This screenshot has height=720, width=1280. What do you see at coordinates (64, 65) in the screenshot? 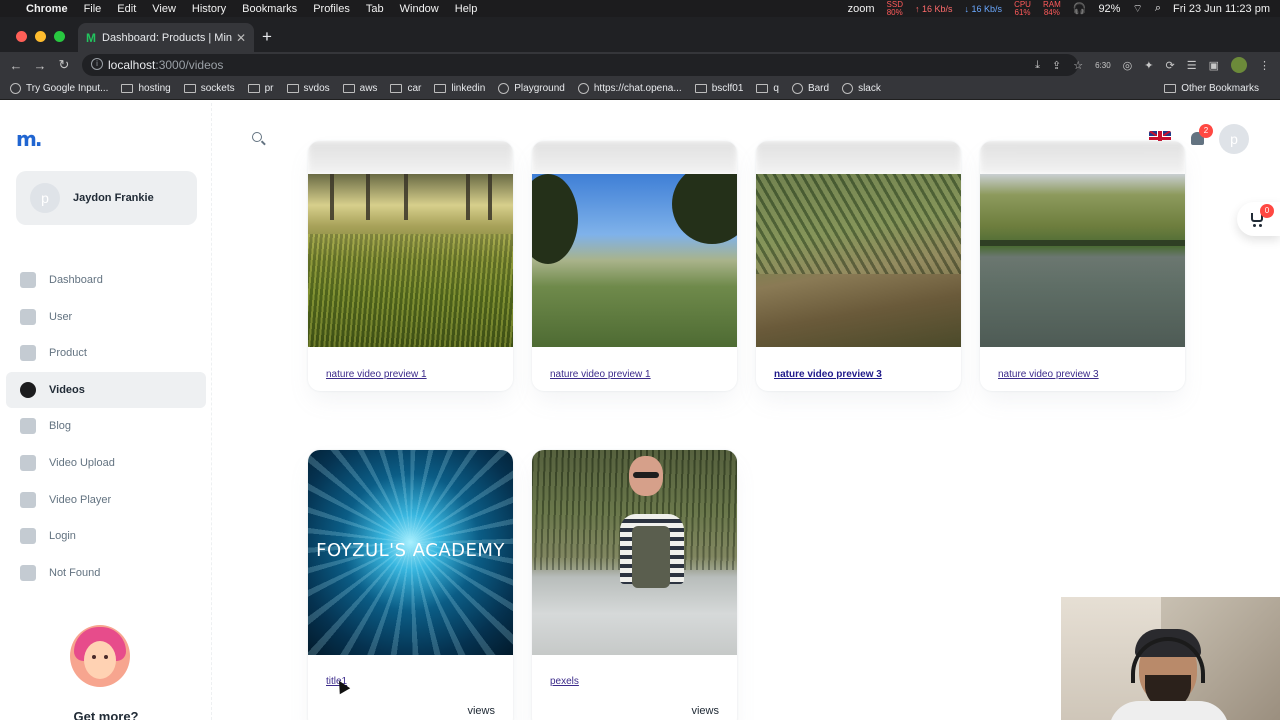
I see `reload-button: ↻` at bounding box center [64, 65].